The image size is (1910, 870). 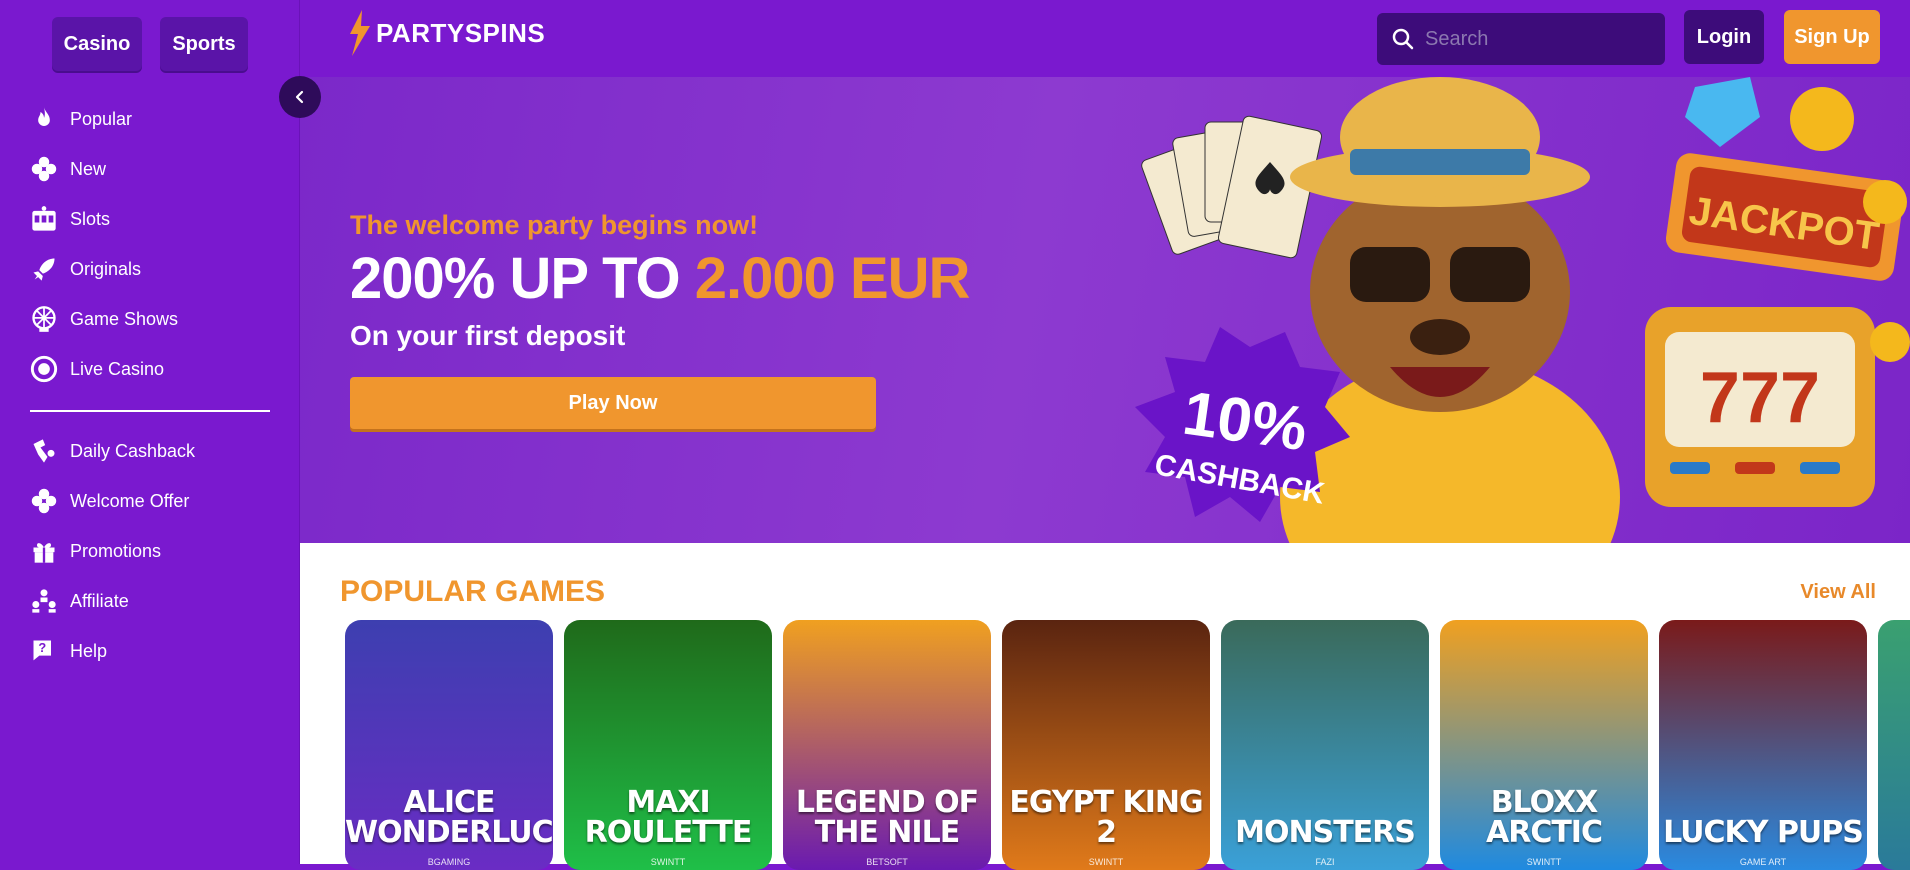 What do you see at coordinates (150, 169) in the screenshot?
I see `sidebar-item-new: New` at bounding box center [150, 169].